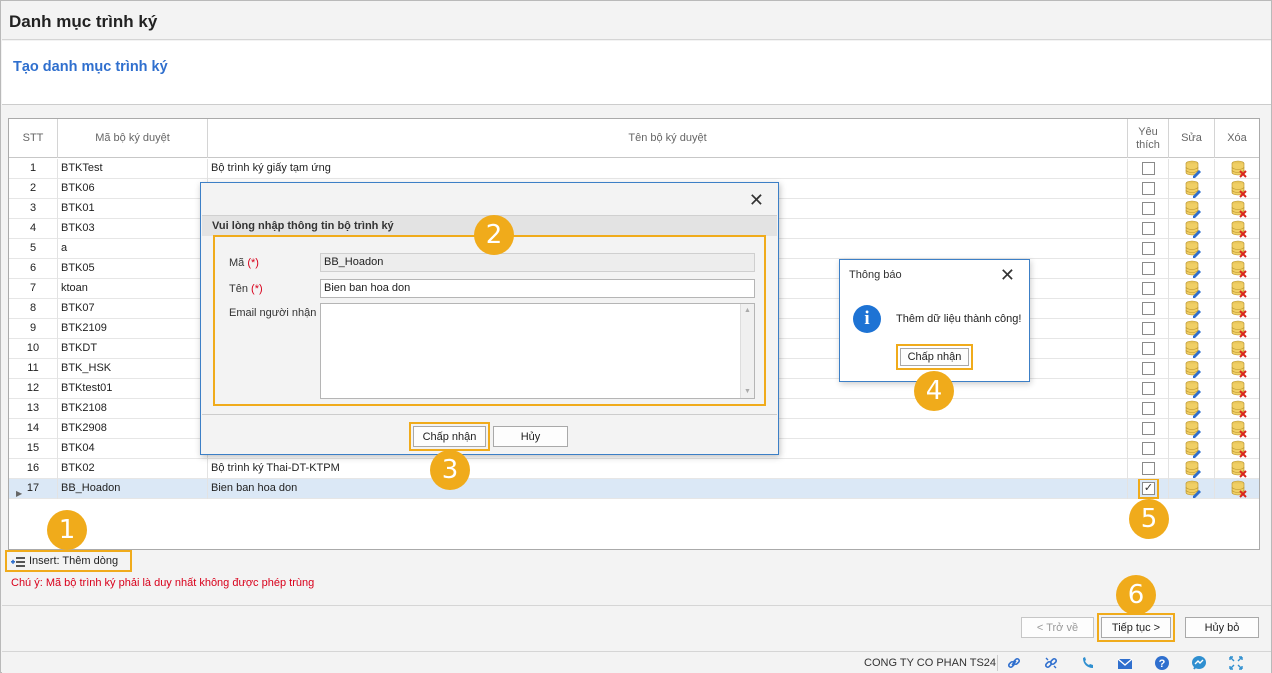  I want to click on row-code: BTKDT, so click(133, 349).